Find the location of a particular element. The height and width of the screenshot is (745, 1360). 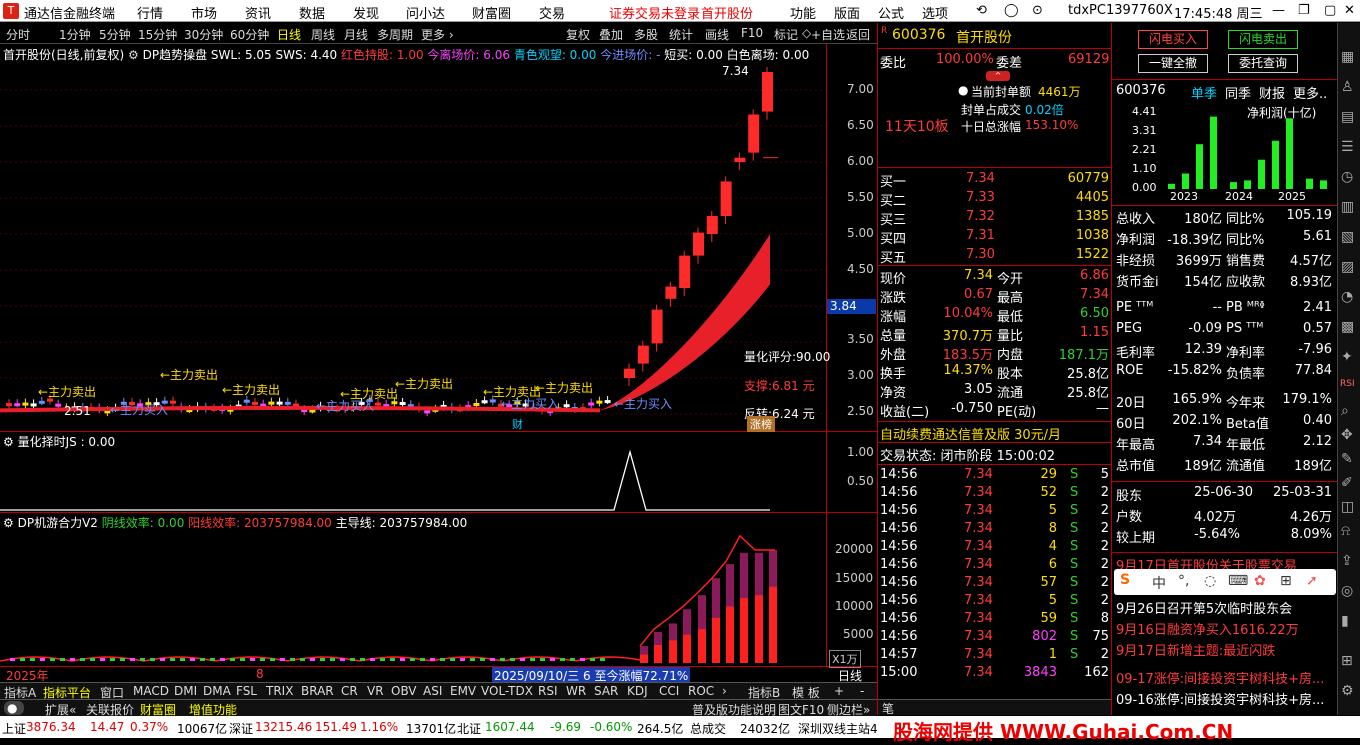

side-icon-layers: ◫ is located at coordinates (1347, 507).